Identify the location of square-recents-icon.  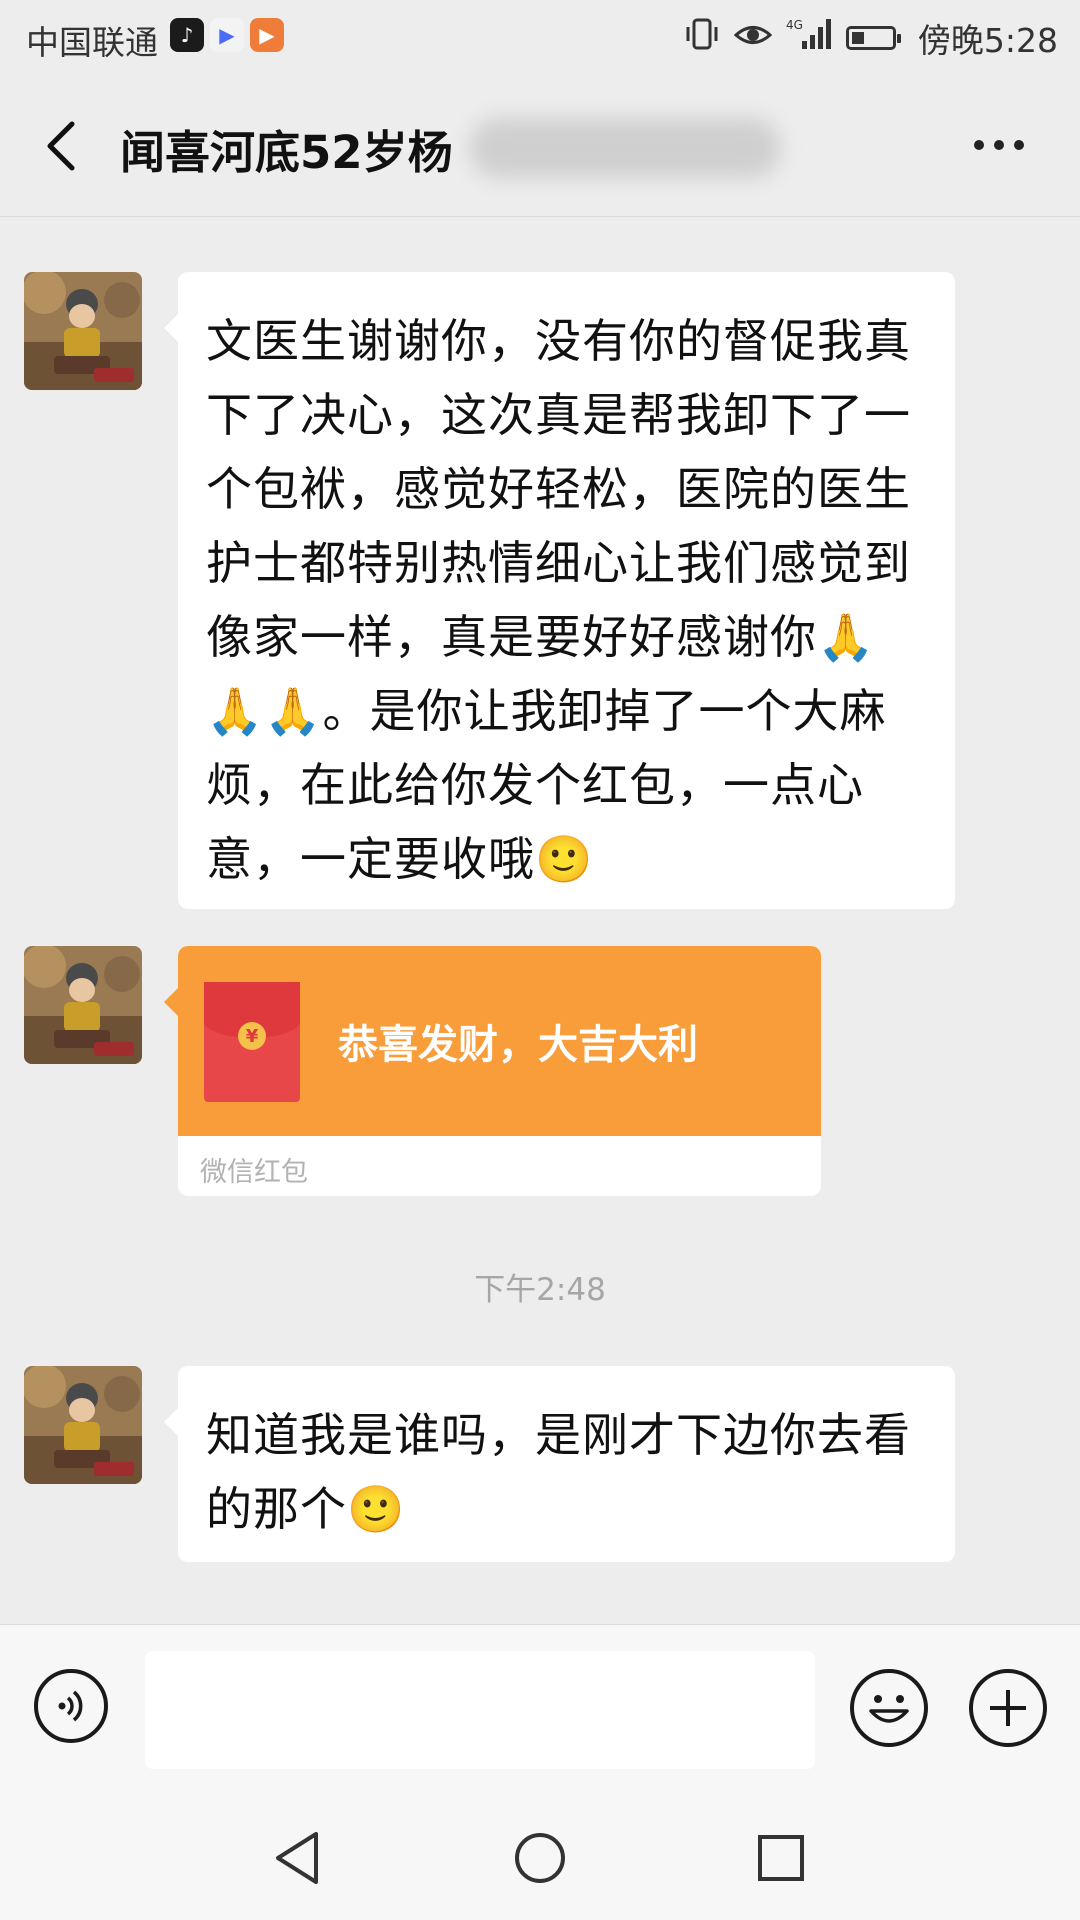
(781, 1858).